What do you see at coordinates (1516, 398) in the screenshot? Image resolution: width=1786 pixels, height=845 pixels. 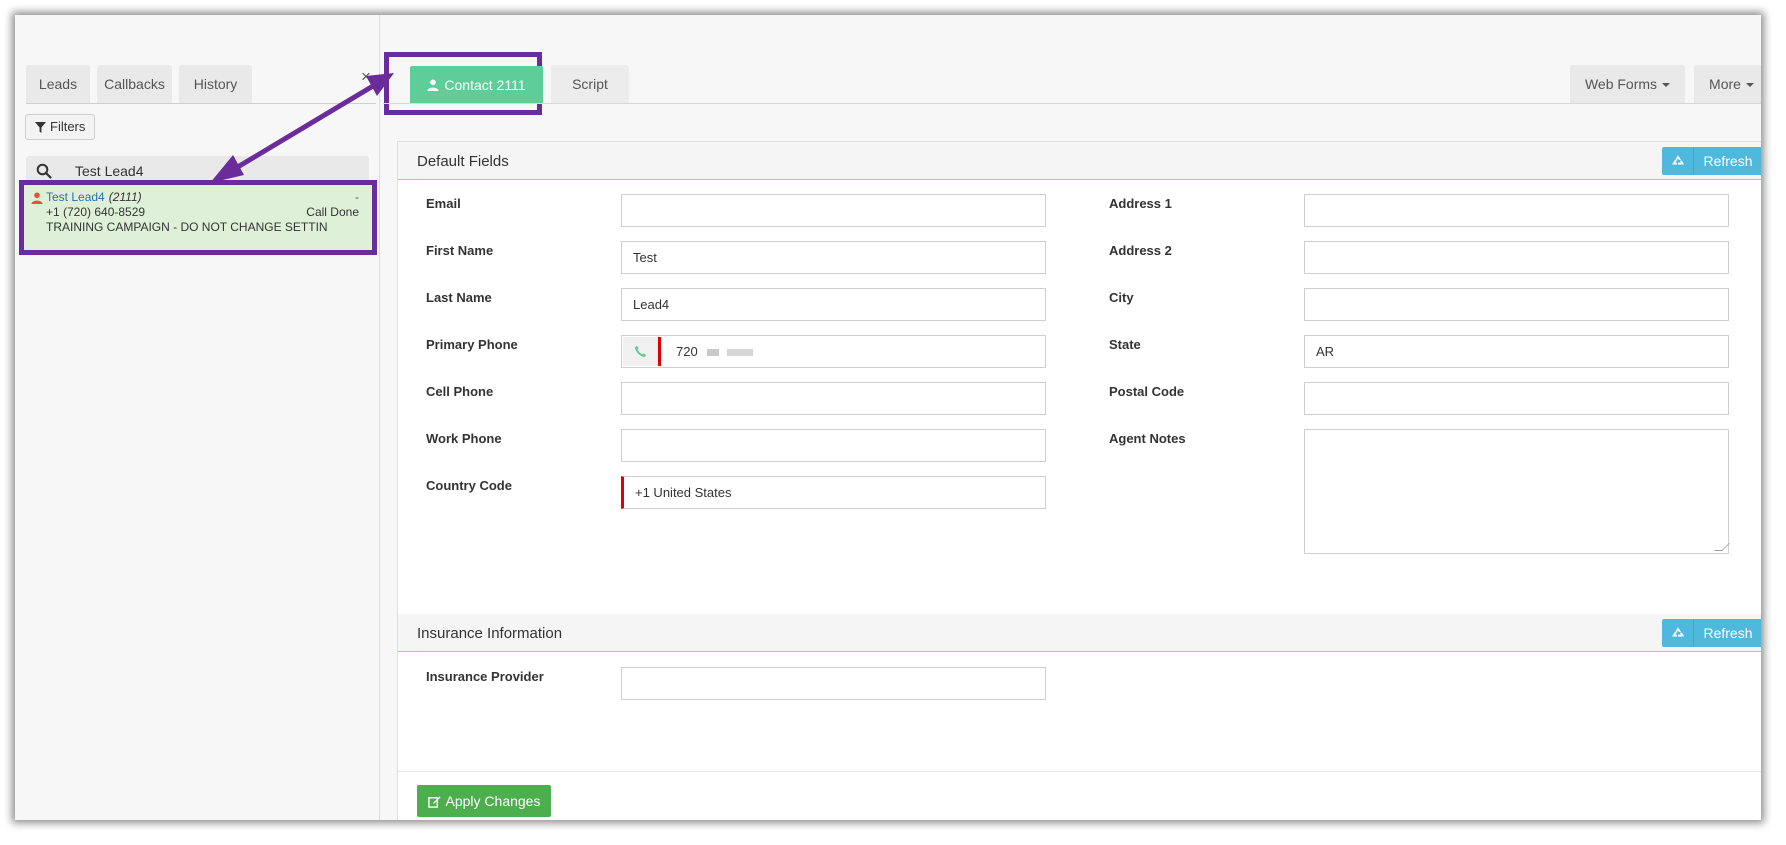 I see `postal-code-field` at bounding box center [1516, 398].